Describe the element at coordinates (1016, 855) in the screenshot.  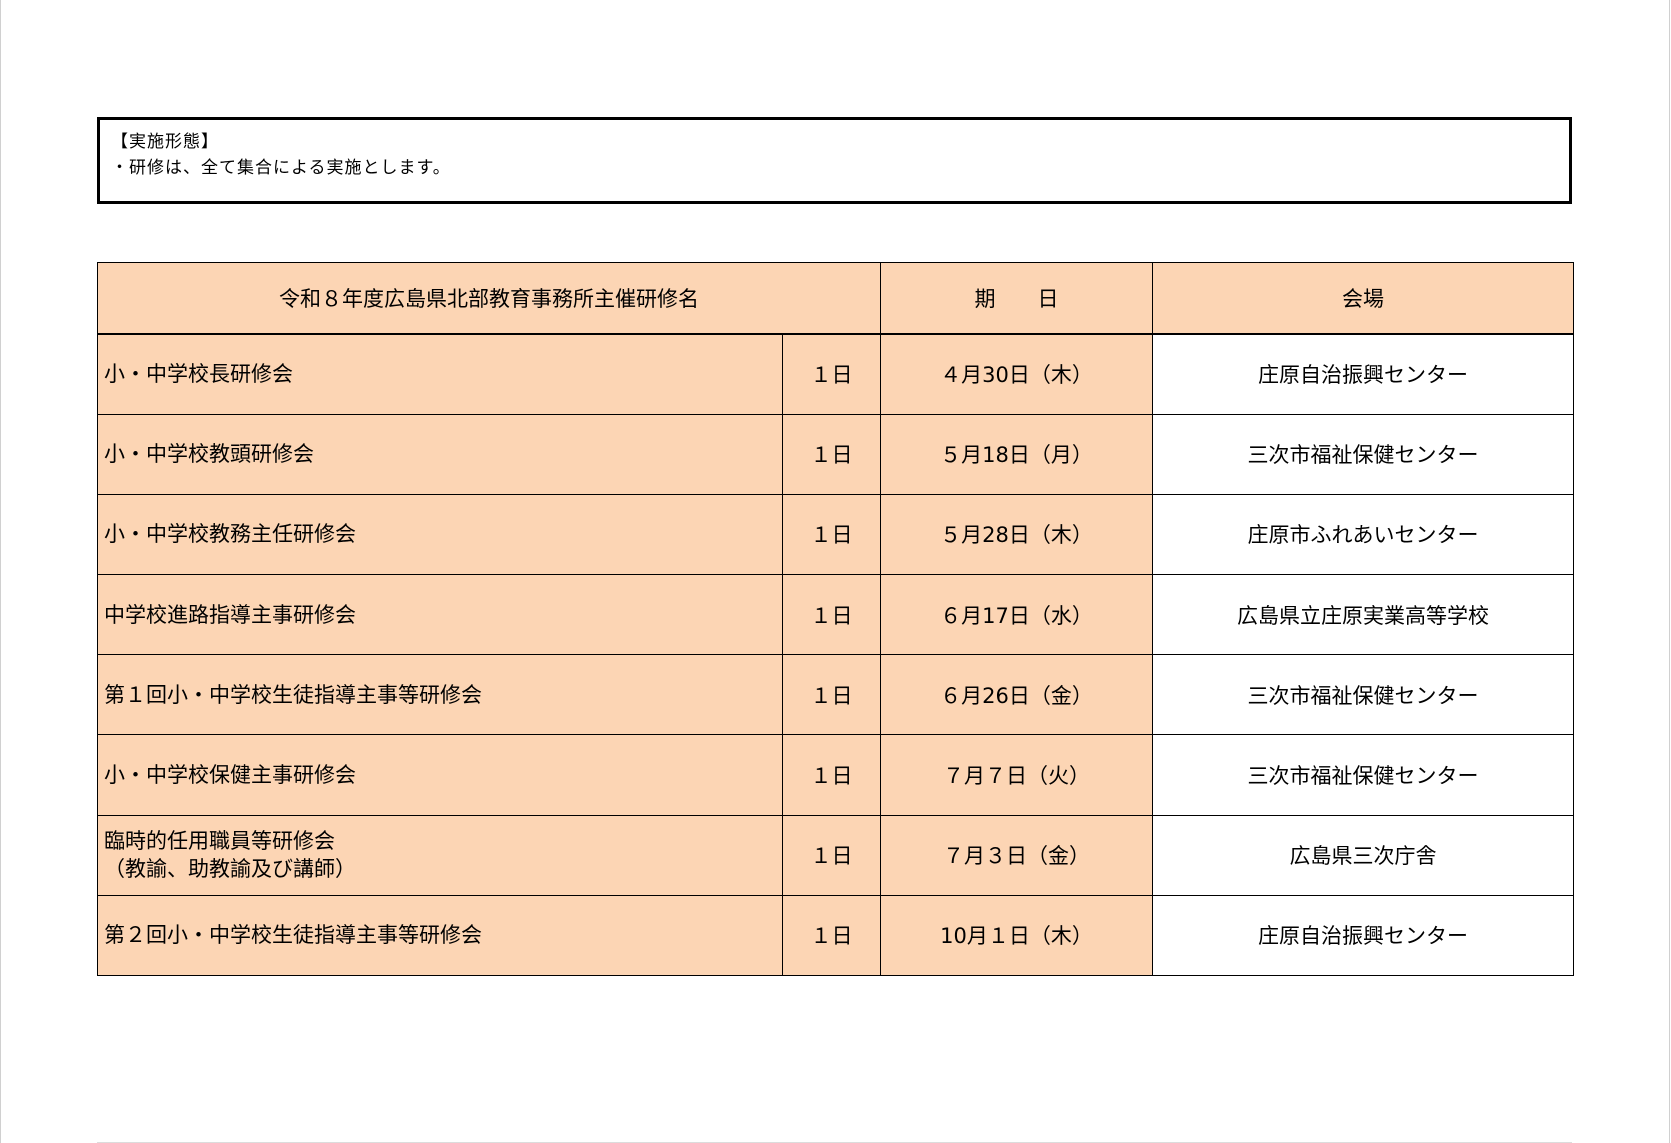
I see `date-cell: ７月３日（金）` at that location.